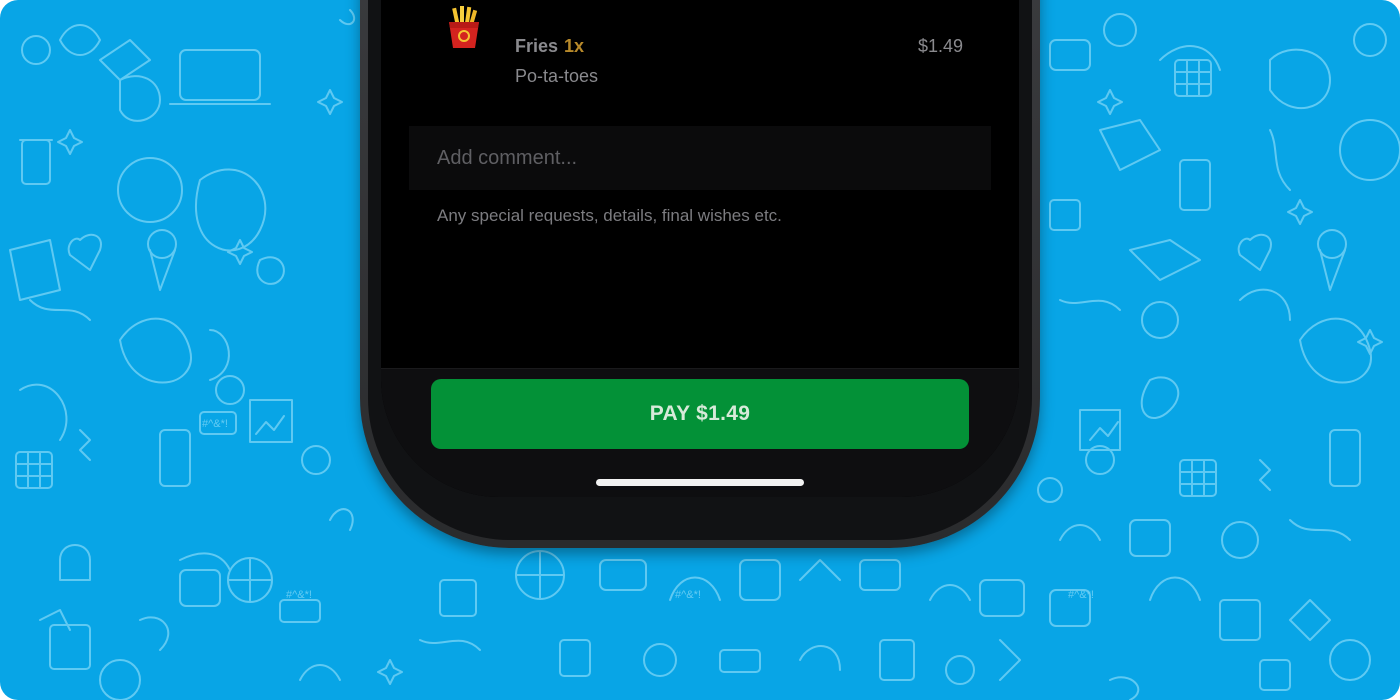 The image size is (1400, 700). I want to click on bubble-text-right: #^&*!, so click(1081, 595).